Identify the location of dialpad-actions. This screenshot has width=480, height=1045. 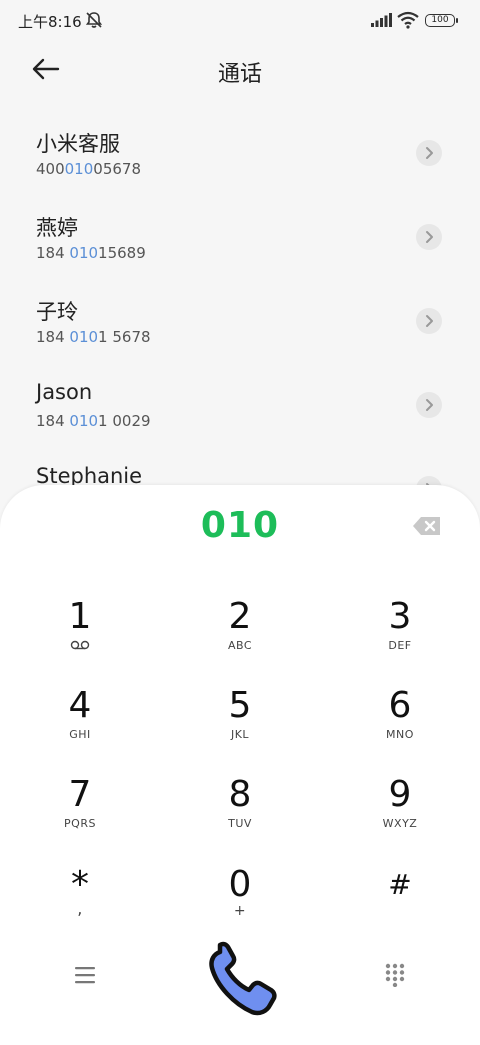
(240, 980).